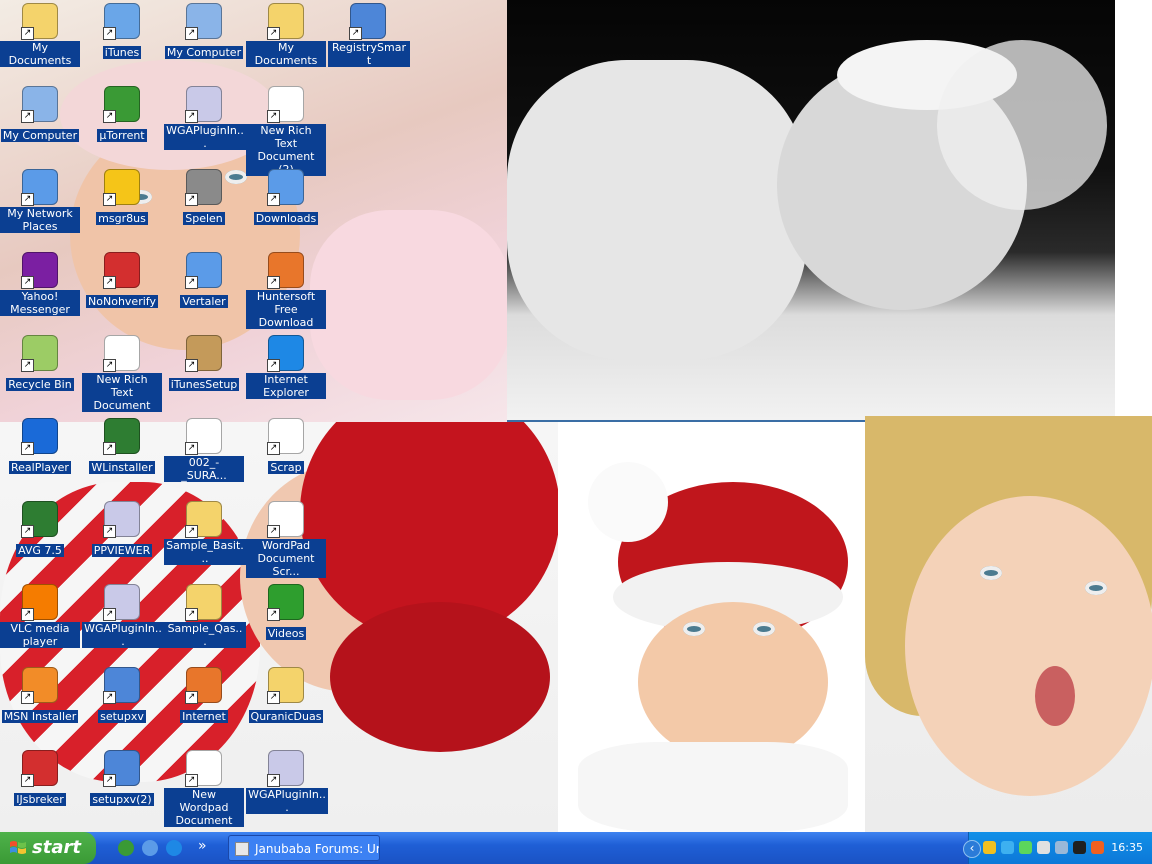 This screenshot has width=1152, height=864. Describe the element at coordinates (1097, 847) in the screenshot. I see `flame-tray-icon` at that location.